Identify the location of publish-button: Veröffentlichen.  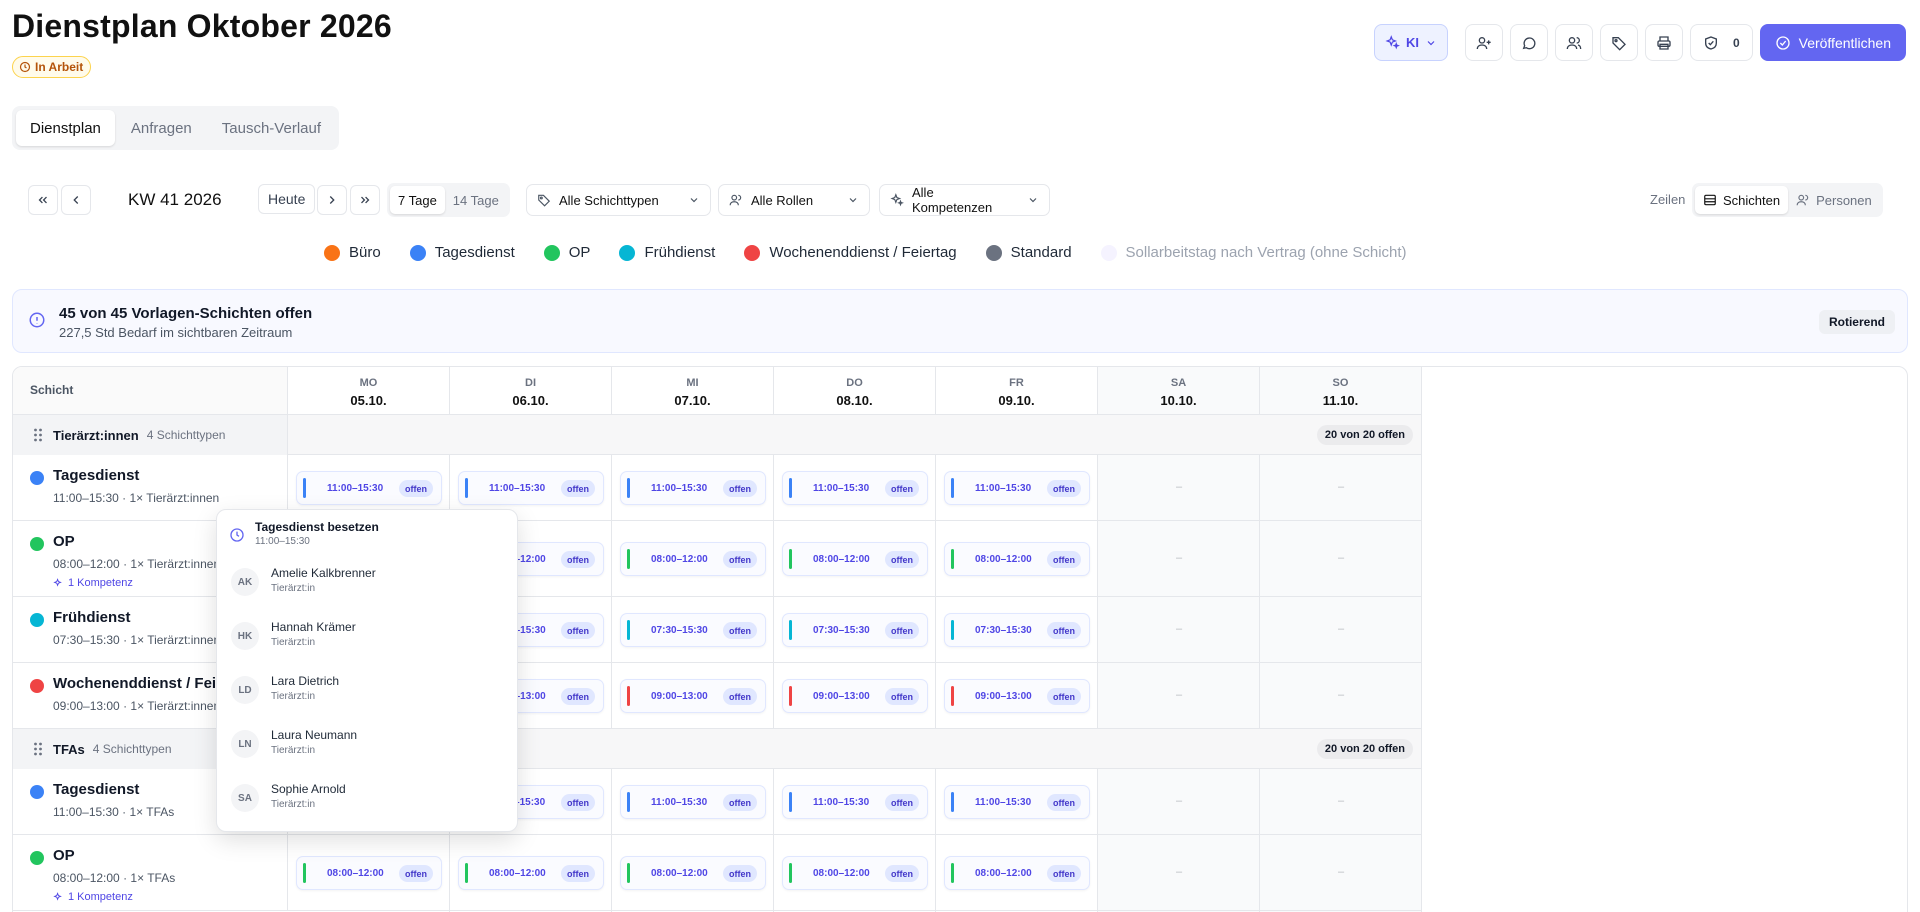
(1832, 42).